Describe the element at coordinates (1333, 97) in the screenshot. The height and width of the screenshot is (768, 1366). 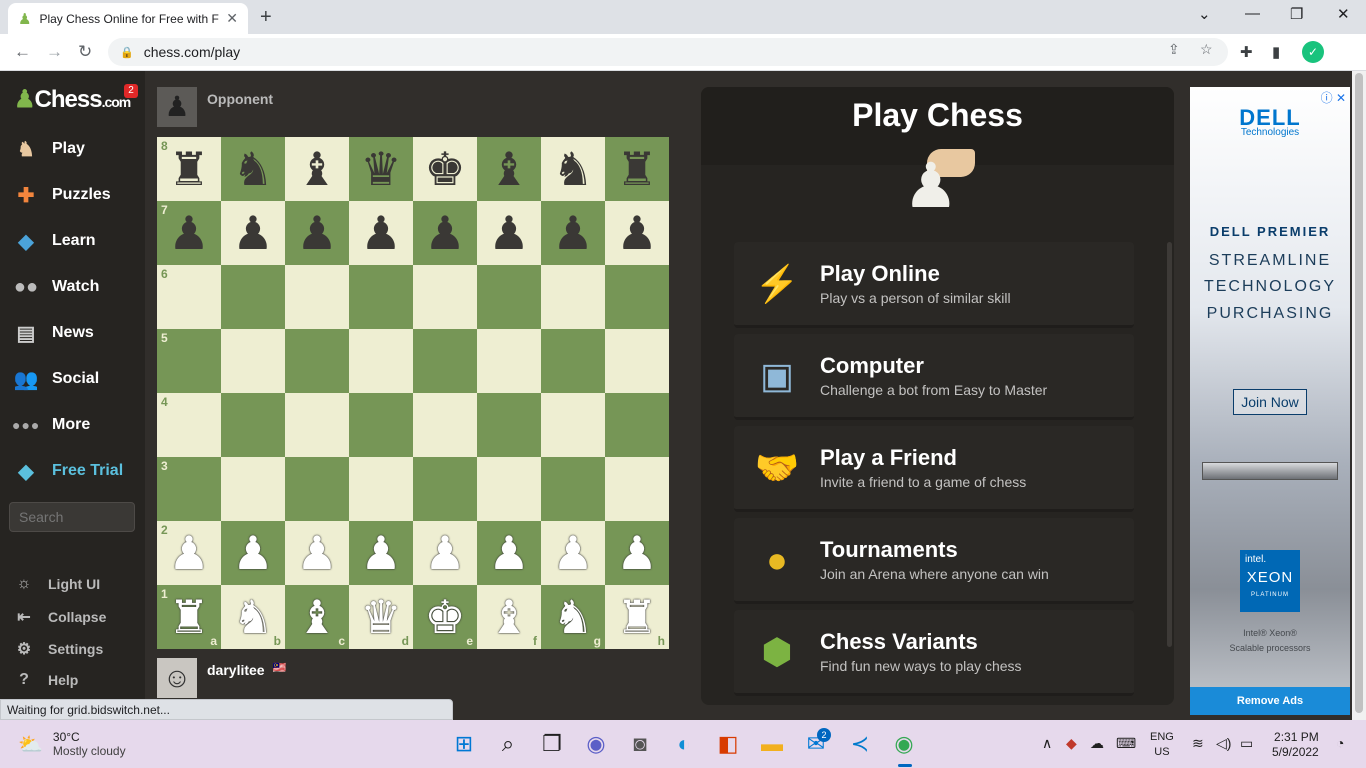
I see `adchoices-icon: ⓘ ✕` at that location.